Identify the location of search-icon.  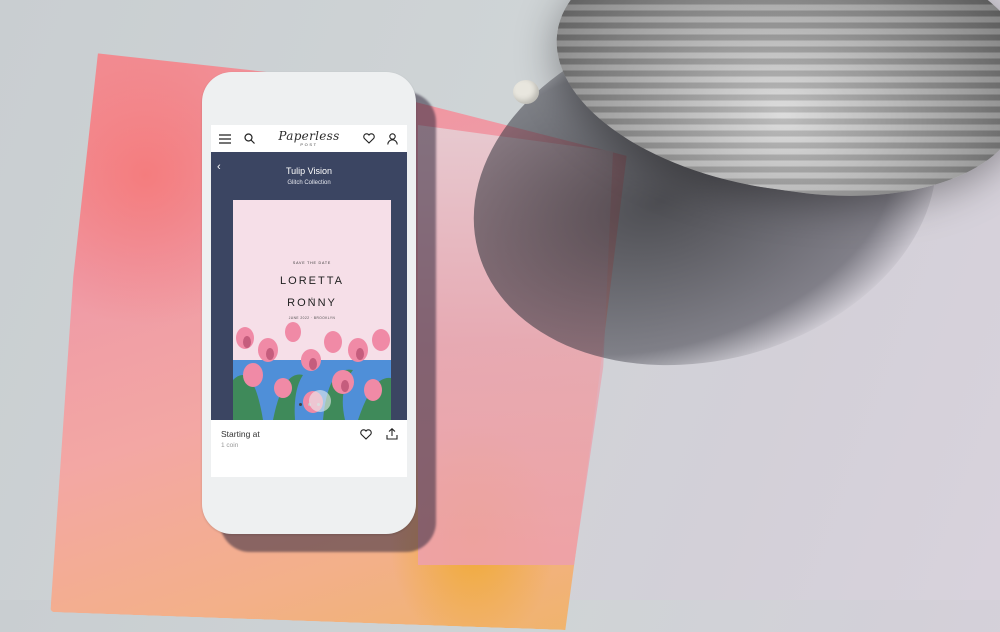
(249, 139).